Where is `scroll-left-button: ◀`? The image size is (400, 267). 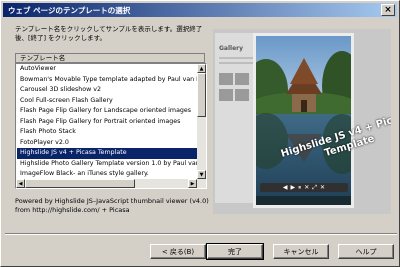 scroll-left-button: ◀ is located at coordinates (20, 183).